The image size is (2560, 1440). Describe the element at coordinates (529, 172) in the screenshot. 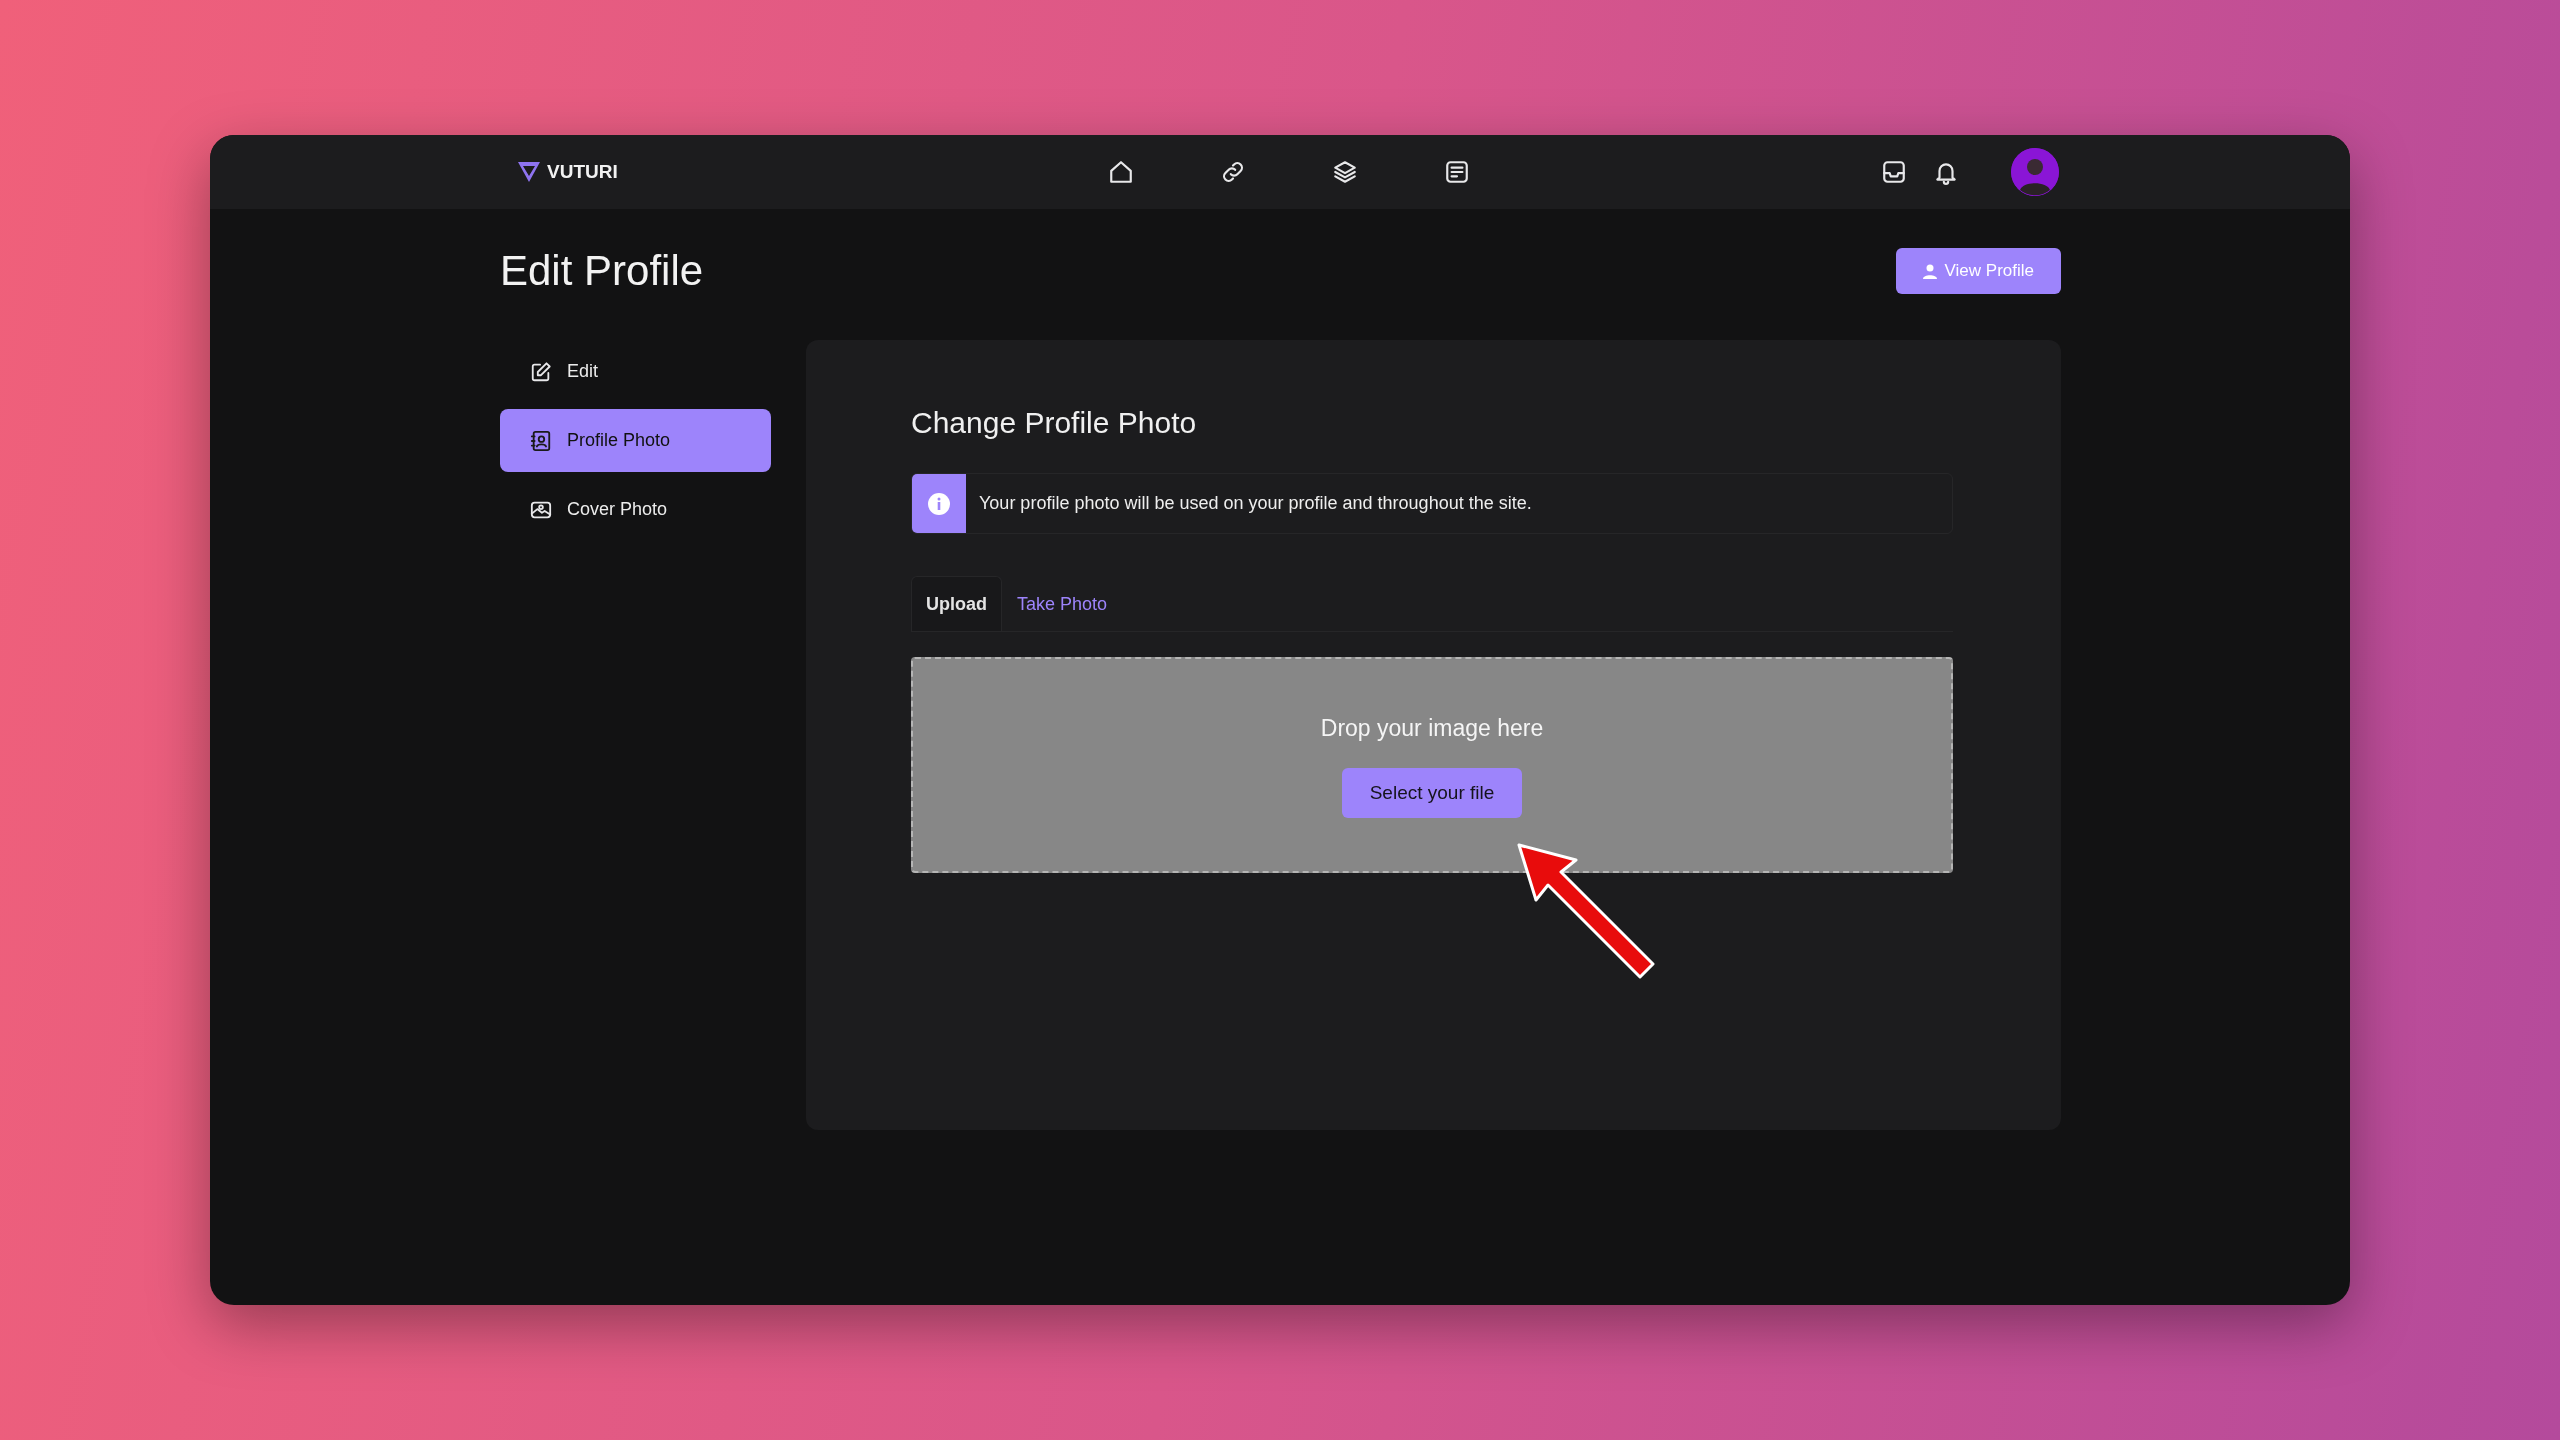

I see `logo-icon` at that location.